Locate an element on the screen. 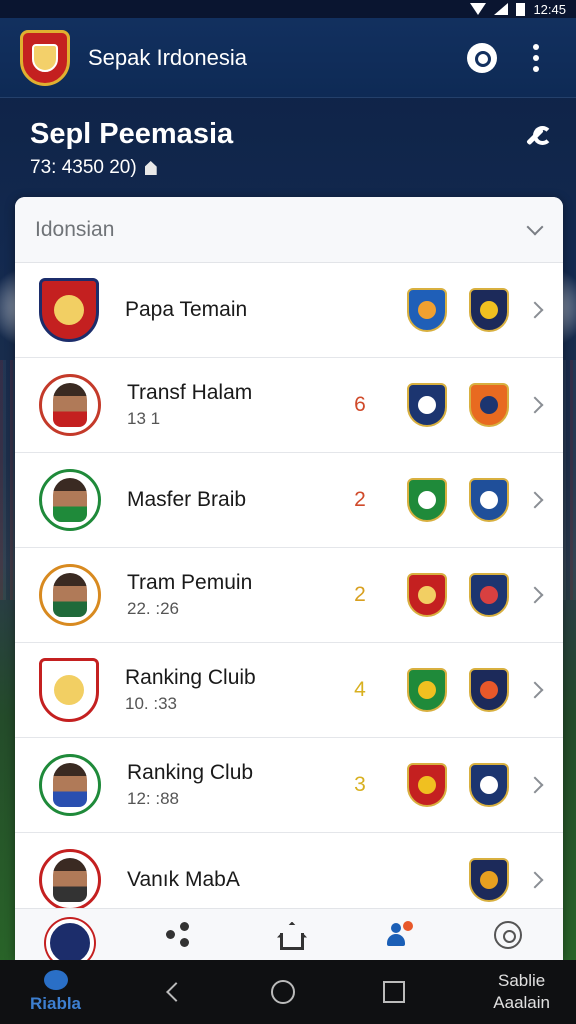 This screenshot has height=1024, width=576. list-item-name: Ranking Cluib is located at coordinates (190, 677).